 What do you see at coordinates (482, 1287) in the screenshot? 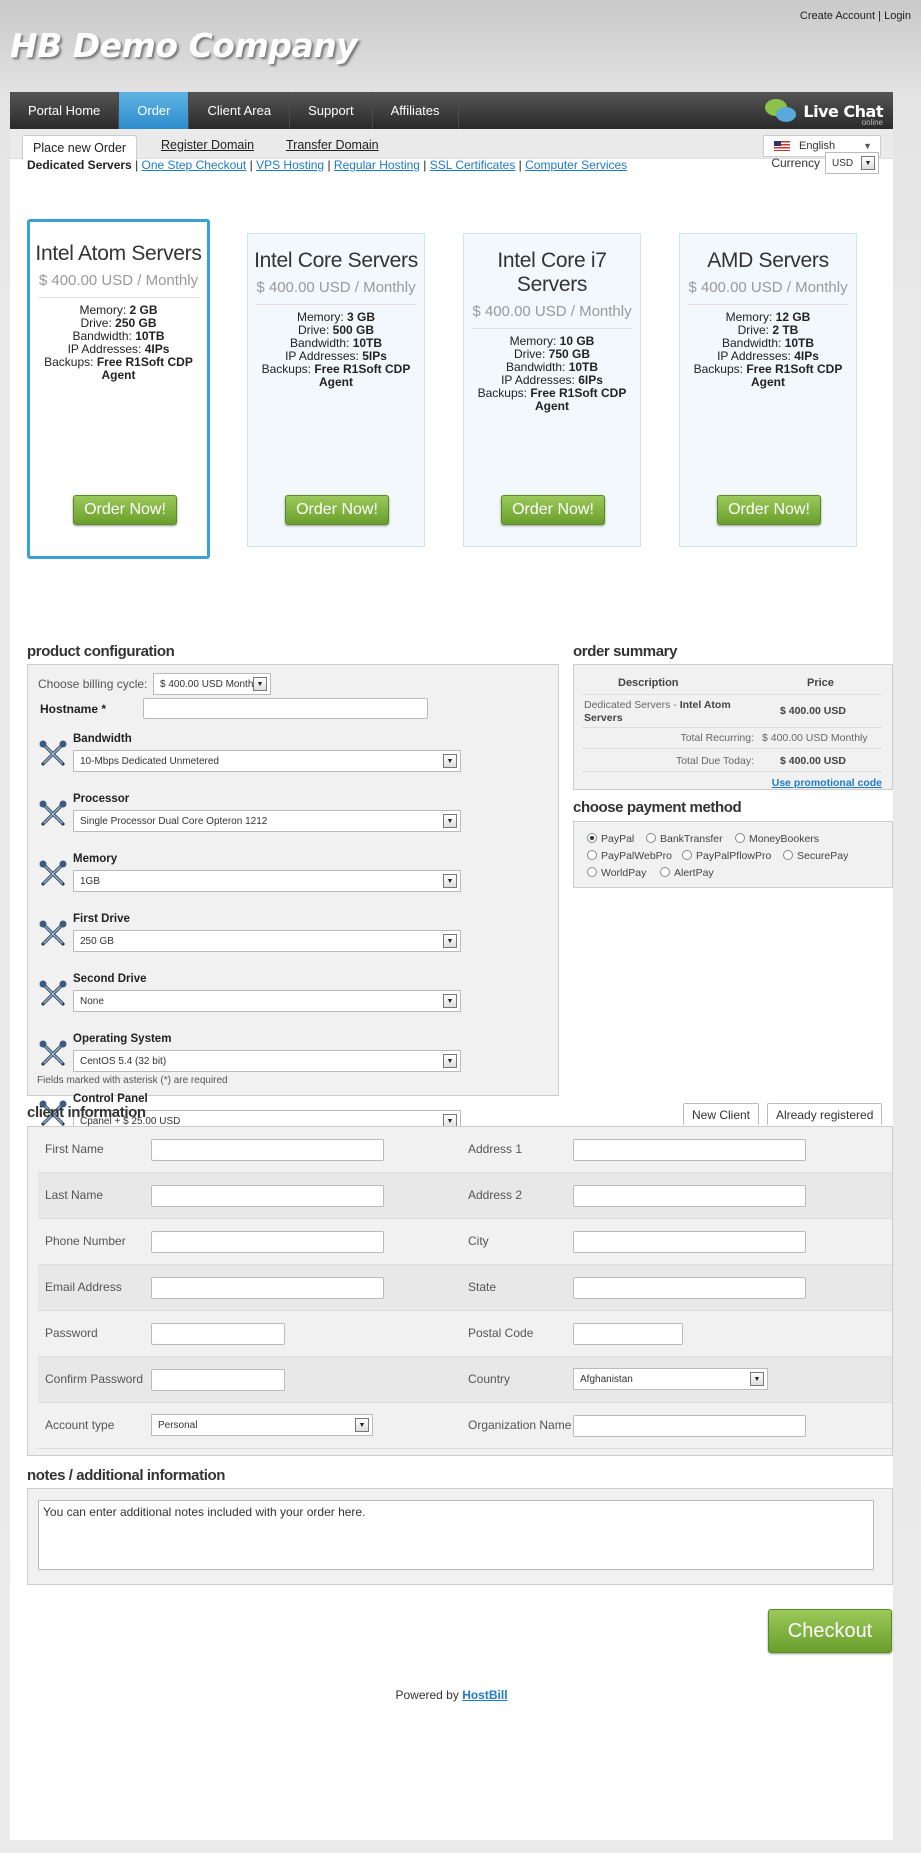
I see `client-field-label: State` at bounding box center [482, 1287].